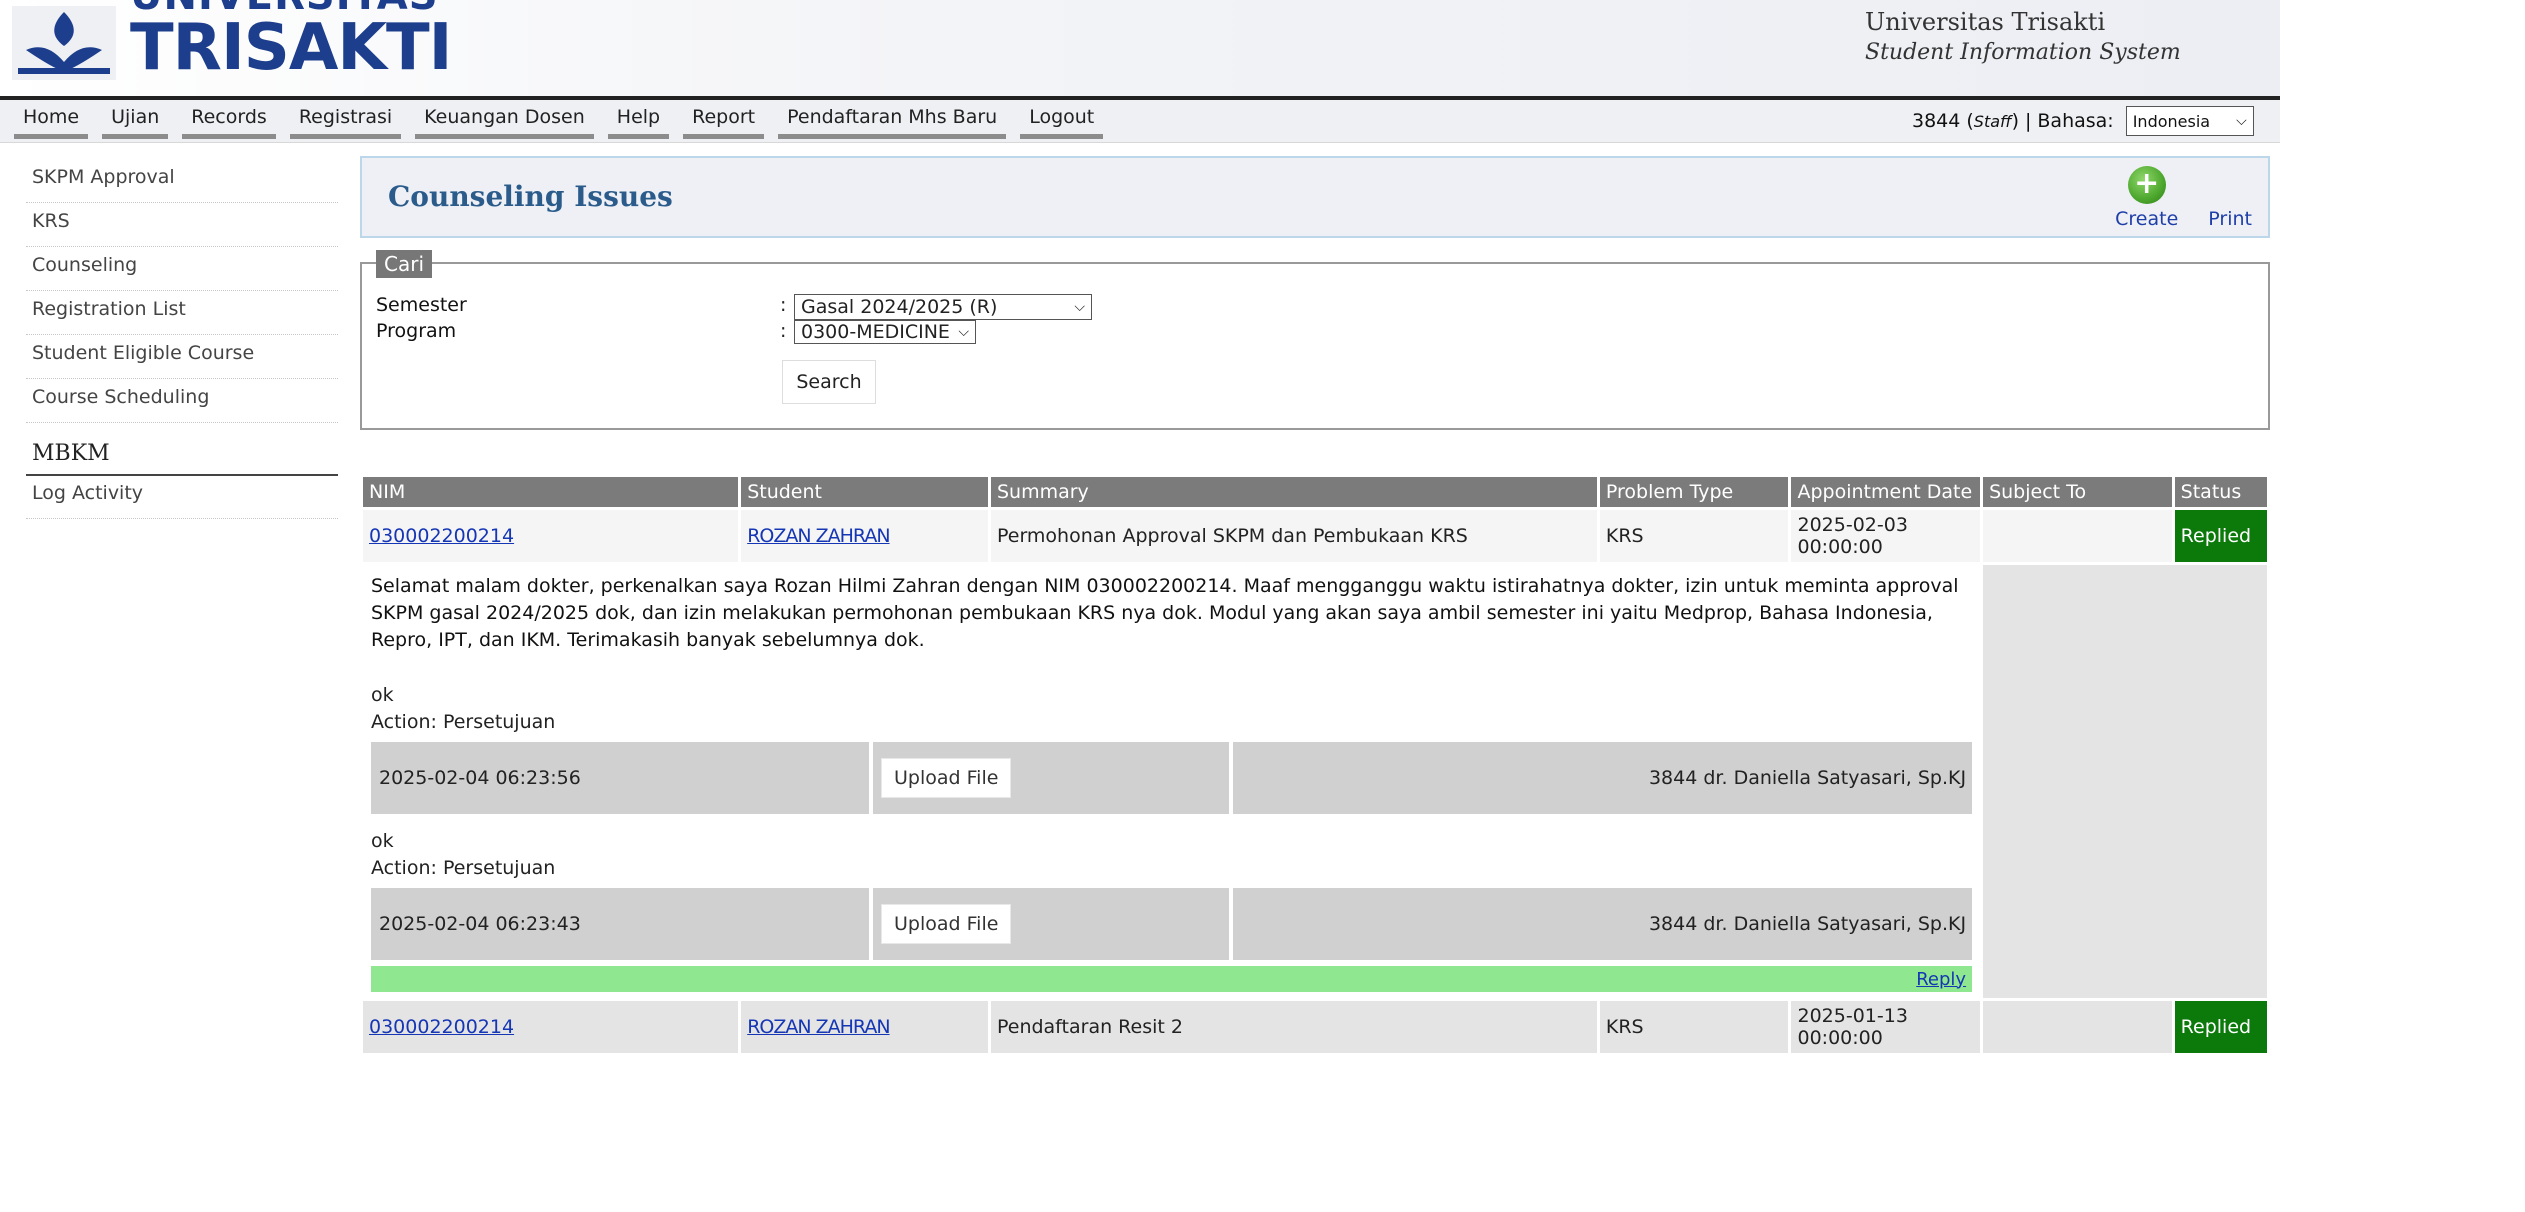 This screenshot has height=1212, width=2525. Describe the element at coordinates (620, 924) in the screenshot. I see `reply-datetime: 2025-02-04 06:23:43` at that location.